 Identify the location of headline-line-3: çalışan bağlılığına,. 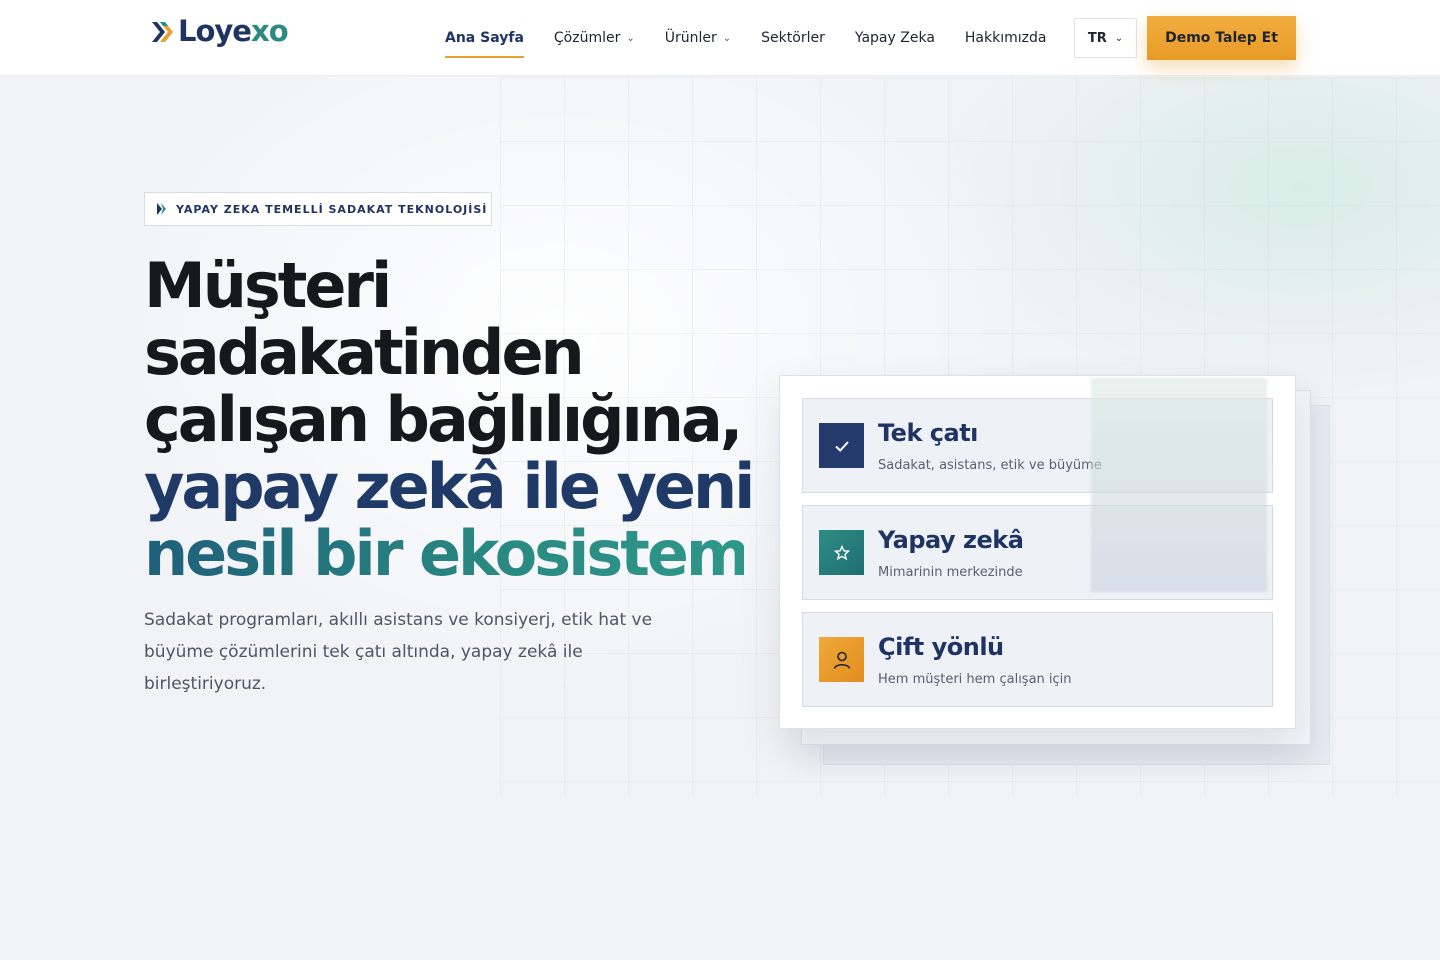
(443, 419).